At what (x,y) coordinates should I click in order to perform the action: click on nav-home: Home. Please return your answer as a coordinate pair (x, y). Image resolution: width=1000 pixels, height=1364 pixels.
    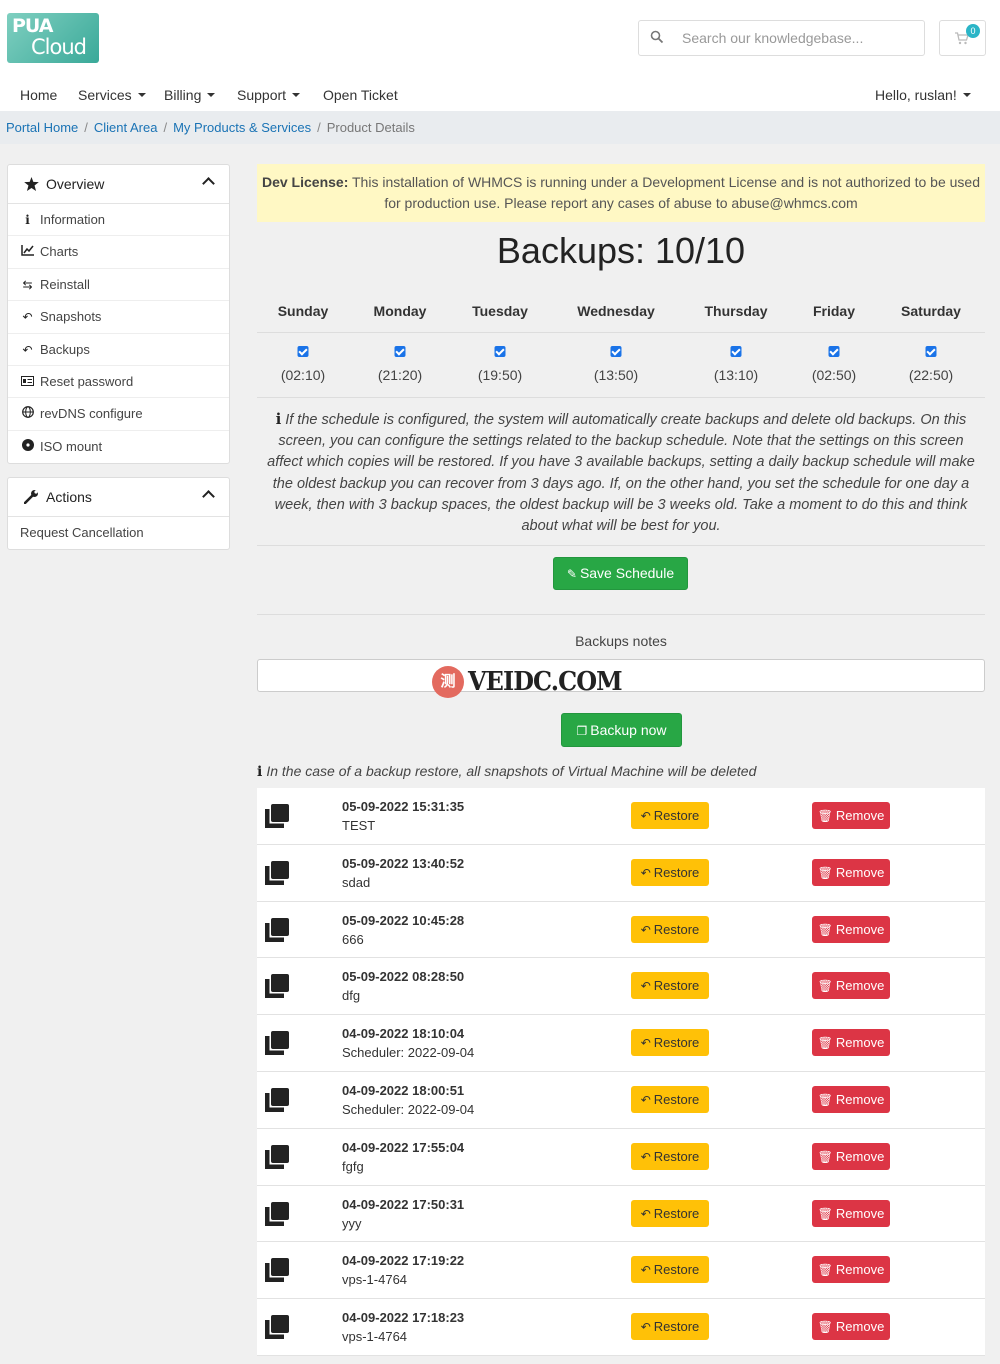
    Looking at the image, I should click on (38, 95).